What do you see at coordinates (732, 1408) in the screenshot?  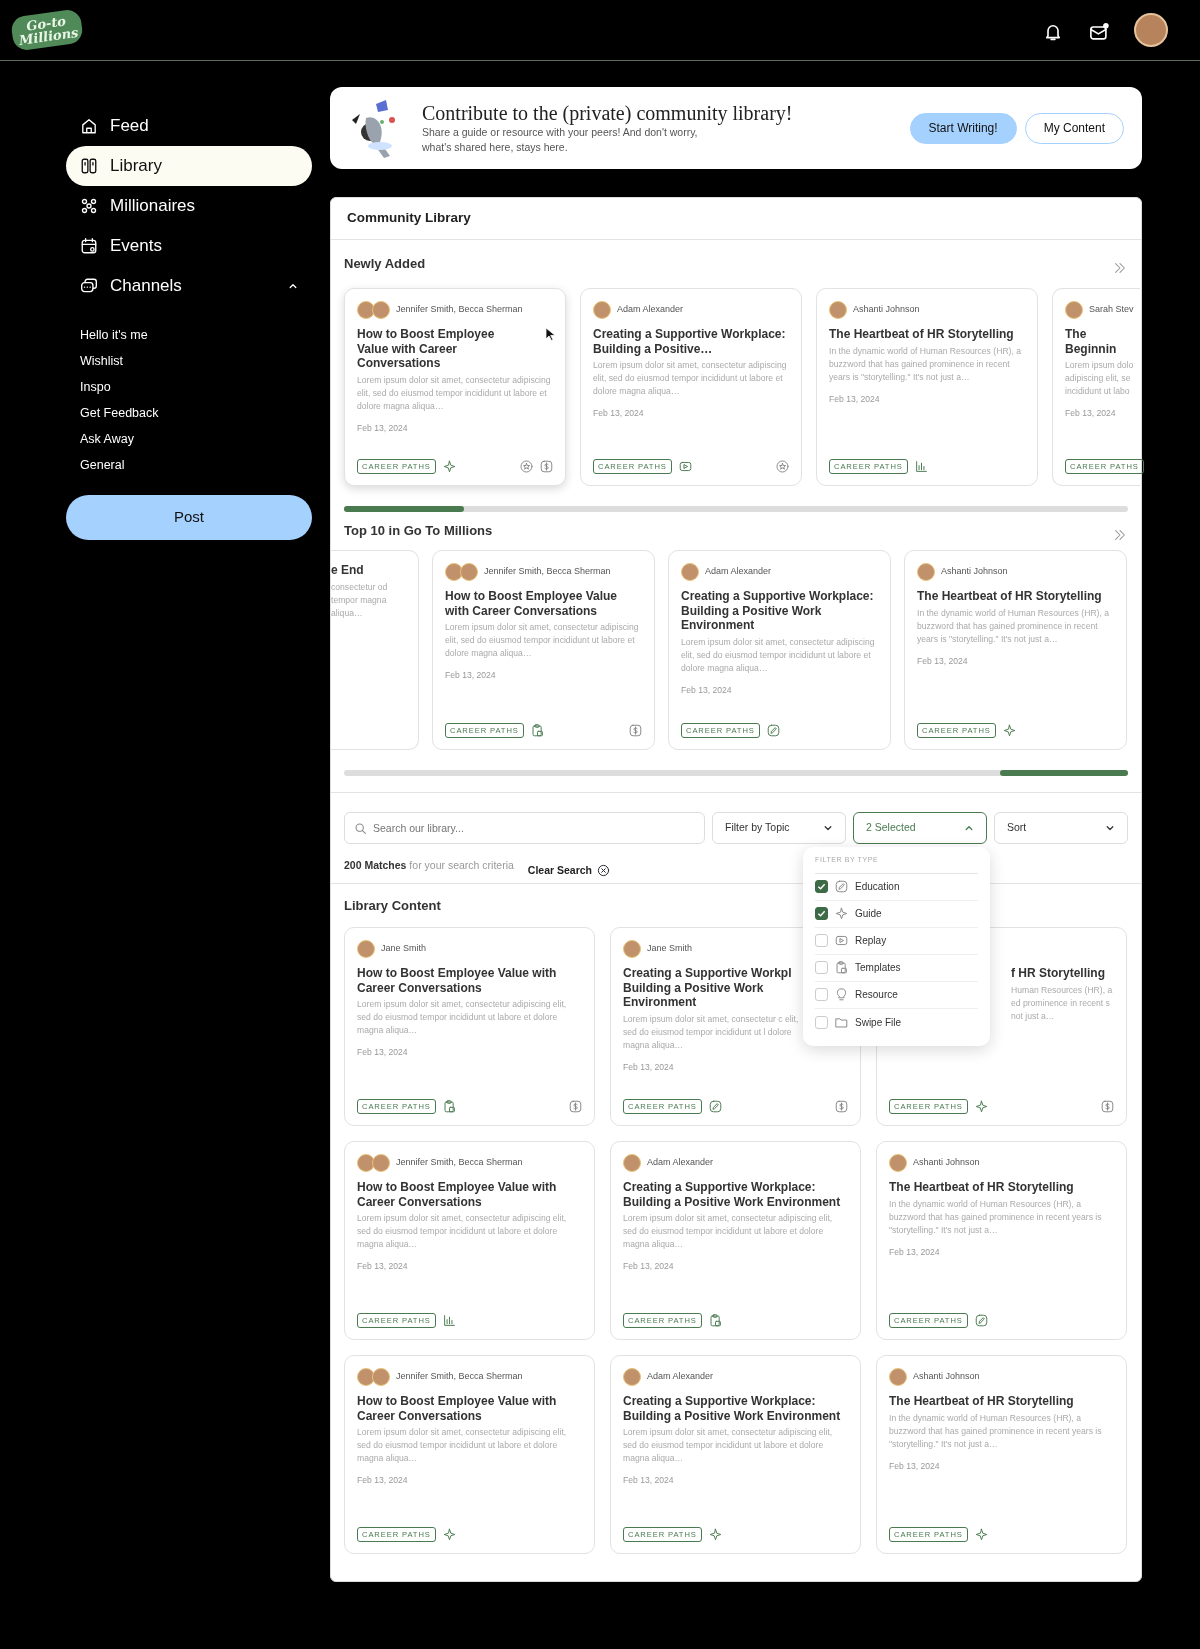 I see `card-title: Creating a Supportive Workplace: Building a Positive Work Environment` at bounding box center [732, 1408].